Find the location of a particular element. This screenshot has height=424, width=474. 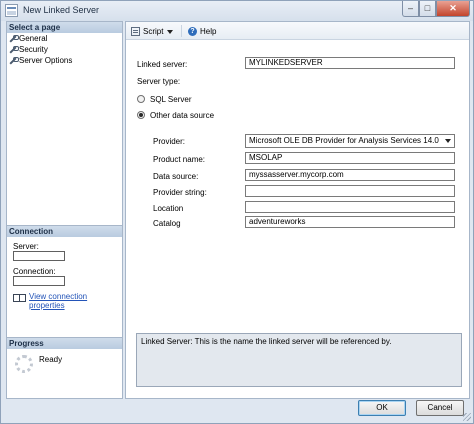

provider-string-input is located at coordinates (350, 191).